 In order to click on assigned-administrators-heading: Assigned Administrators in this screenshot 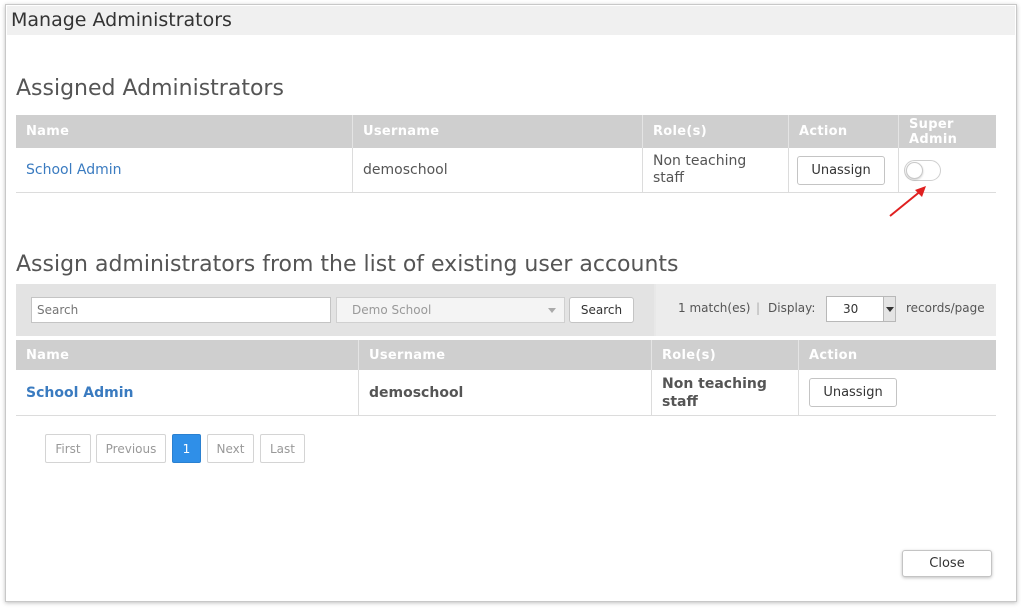, I will do `click(150, 88)`.